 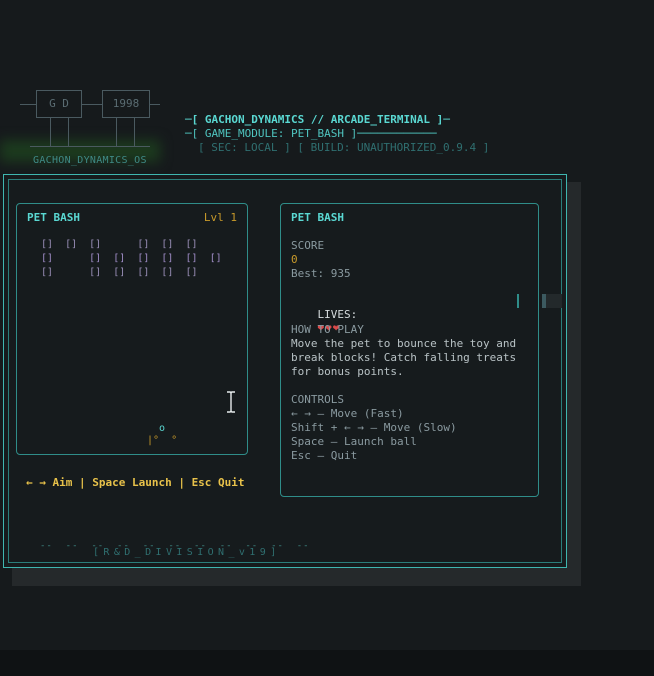 I want to click on background-taskbar, so click(x=327, y=663).